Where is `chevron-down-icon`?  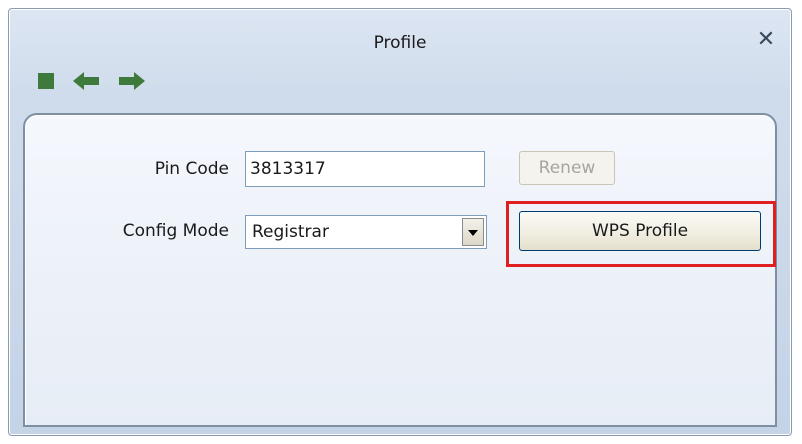 chevron-down-icon is located at coordinates (473, 232).